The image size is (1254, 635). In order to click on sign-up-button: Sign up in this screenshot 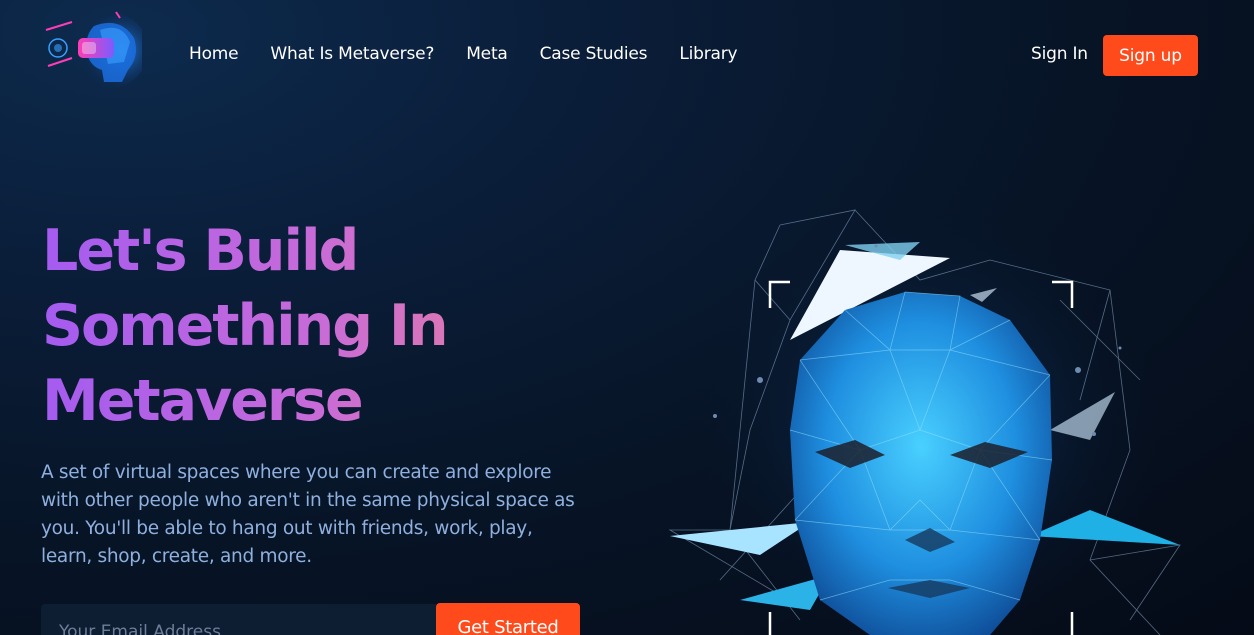, I will do `click(1150, 55)`.